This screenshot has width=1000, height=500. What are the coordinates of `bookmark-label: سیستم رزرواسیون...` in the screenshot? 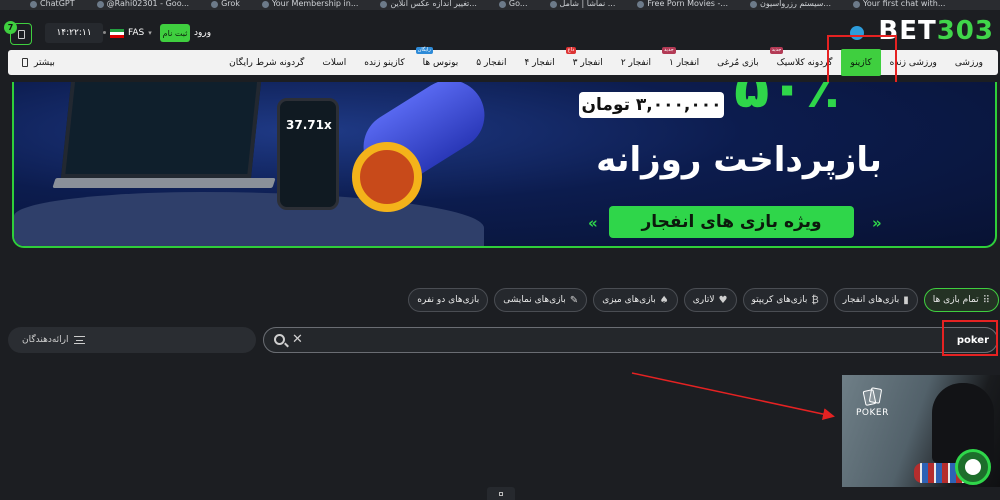 It's located at (795, 4).